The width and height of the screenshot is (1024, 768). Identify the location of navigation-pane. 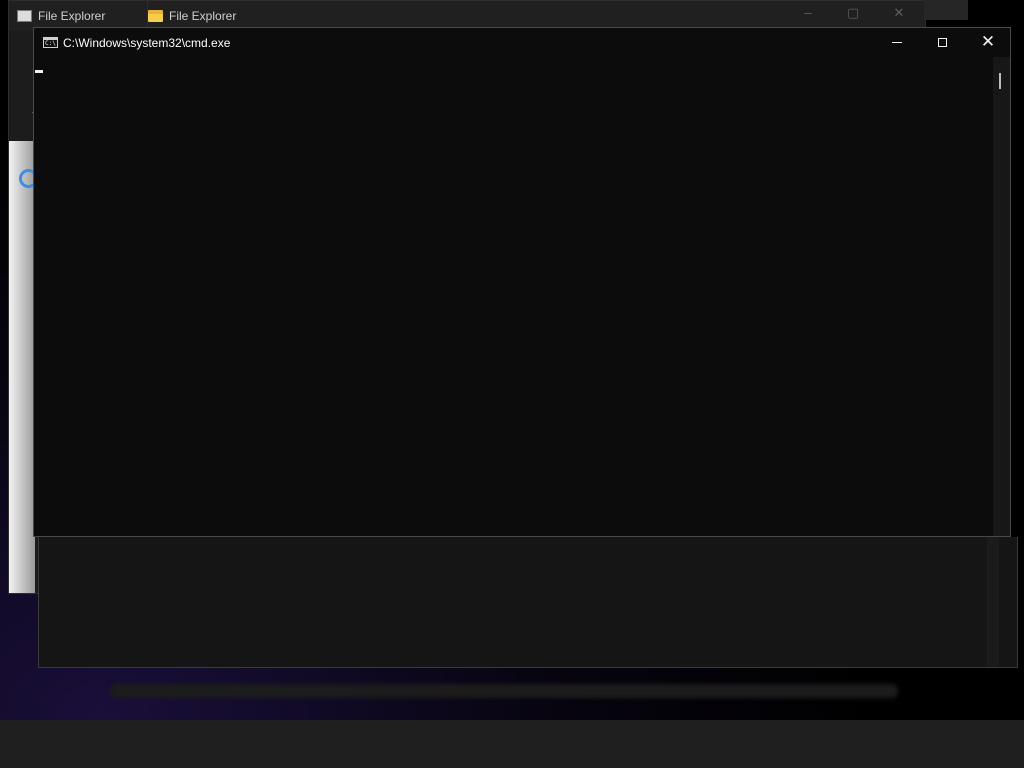
(22, 367).